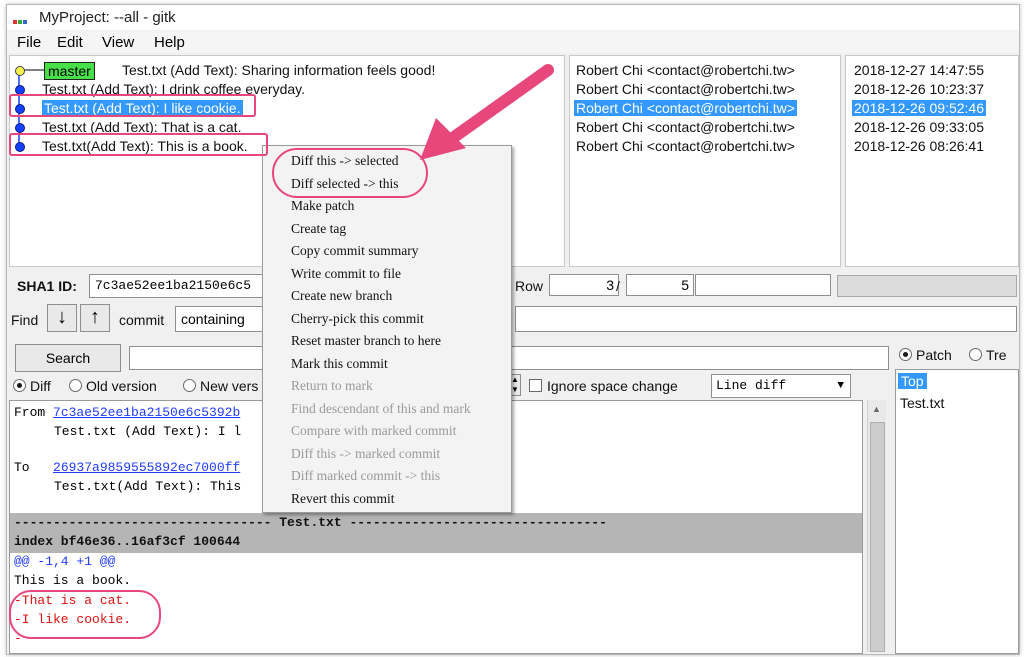  Describe the element at coordinates (121, 386) in the screenshot. I see `old-version-label: Old version` at that location.